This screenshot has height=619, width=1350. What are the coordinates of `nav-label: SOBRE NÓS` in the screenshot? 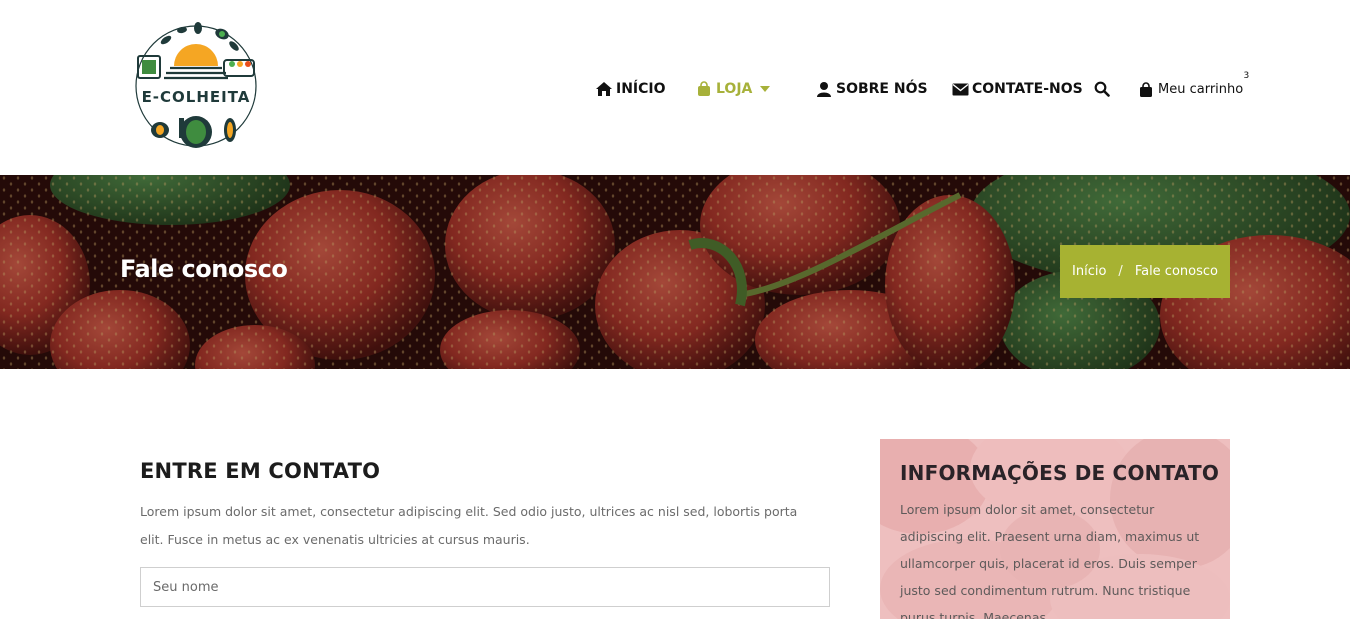 It's located at (882, 89).